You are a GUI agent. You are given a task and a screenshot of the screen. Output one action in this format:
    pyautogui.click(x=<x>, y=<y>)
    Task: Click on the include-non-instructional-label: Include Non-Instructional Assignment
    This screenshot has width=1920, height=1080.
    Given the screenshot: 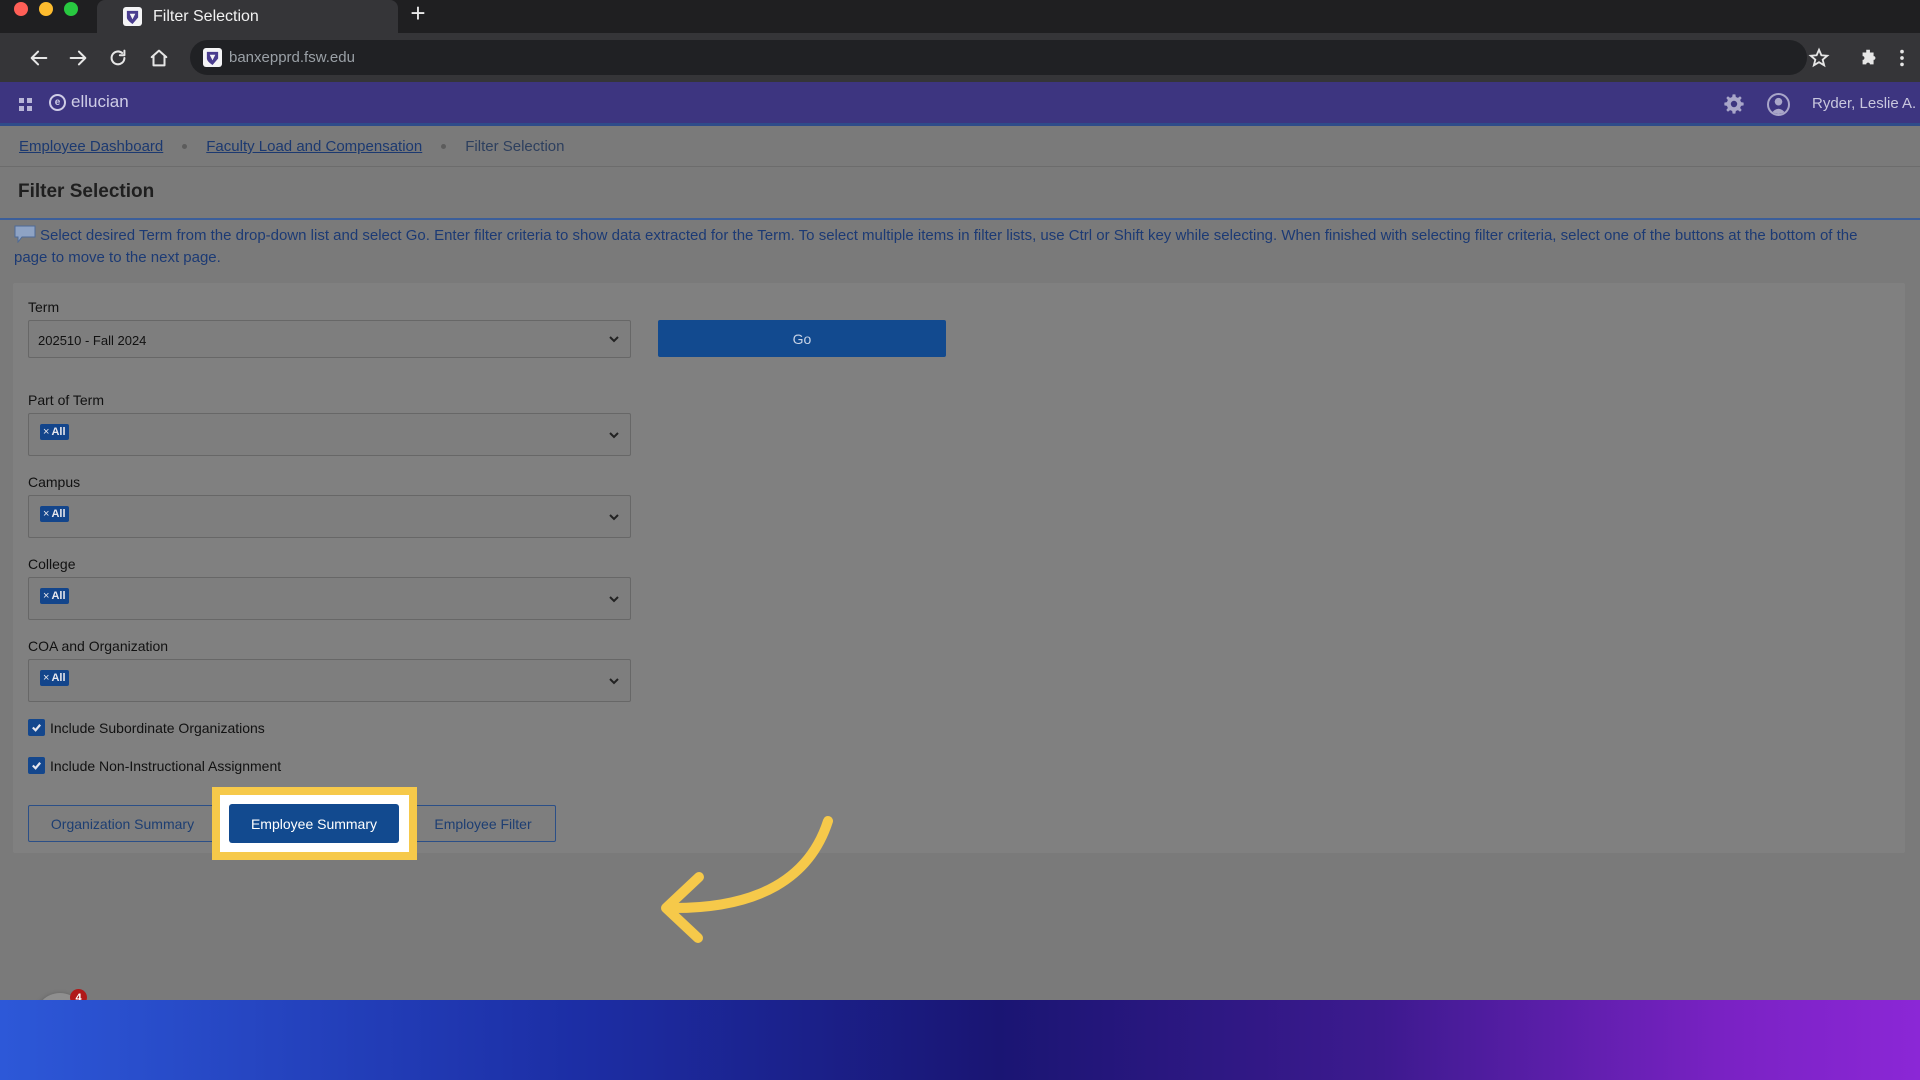 What is the action you would take?
    pyautogui.click(x=166, y=765)
    